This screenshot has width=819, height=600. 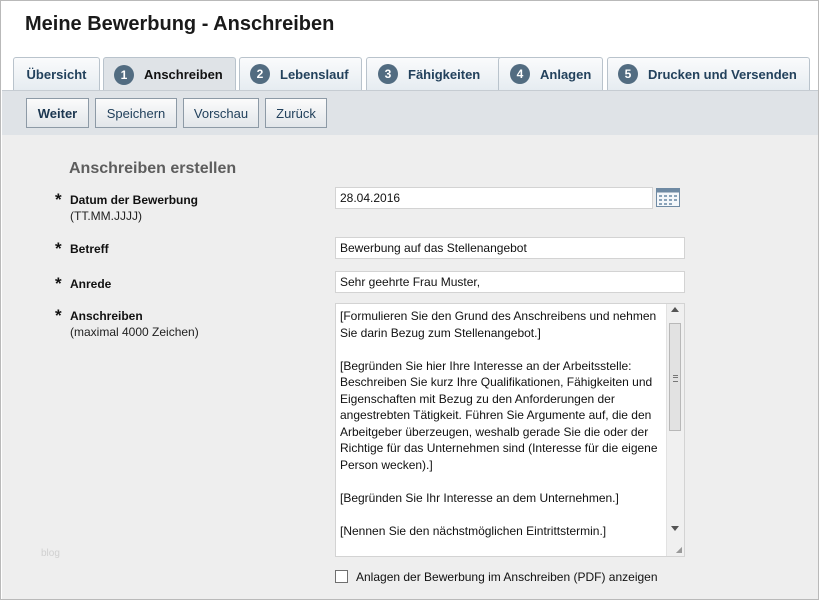 What do you see at coordinates (260, 74) in the screenshot?
I see `step-number-badge: 2` at bounding box center [260, 74].